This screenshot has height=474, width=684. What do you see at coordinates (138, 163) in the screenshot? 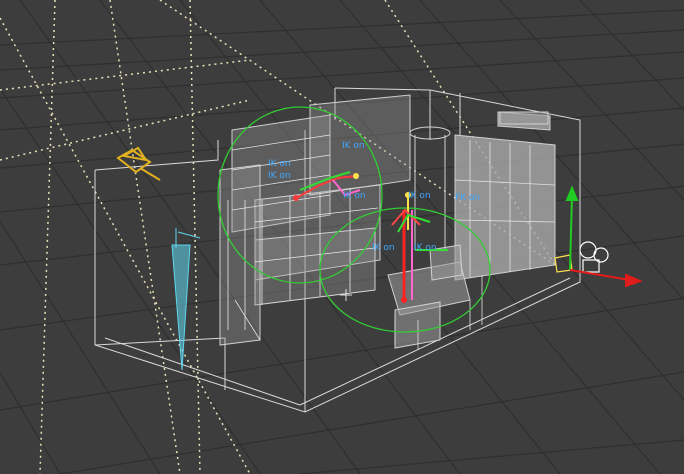
I see `point-light-icon` at bounding box center [138, 163].